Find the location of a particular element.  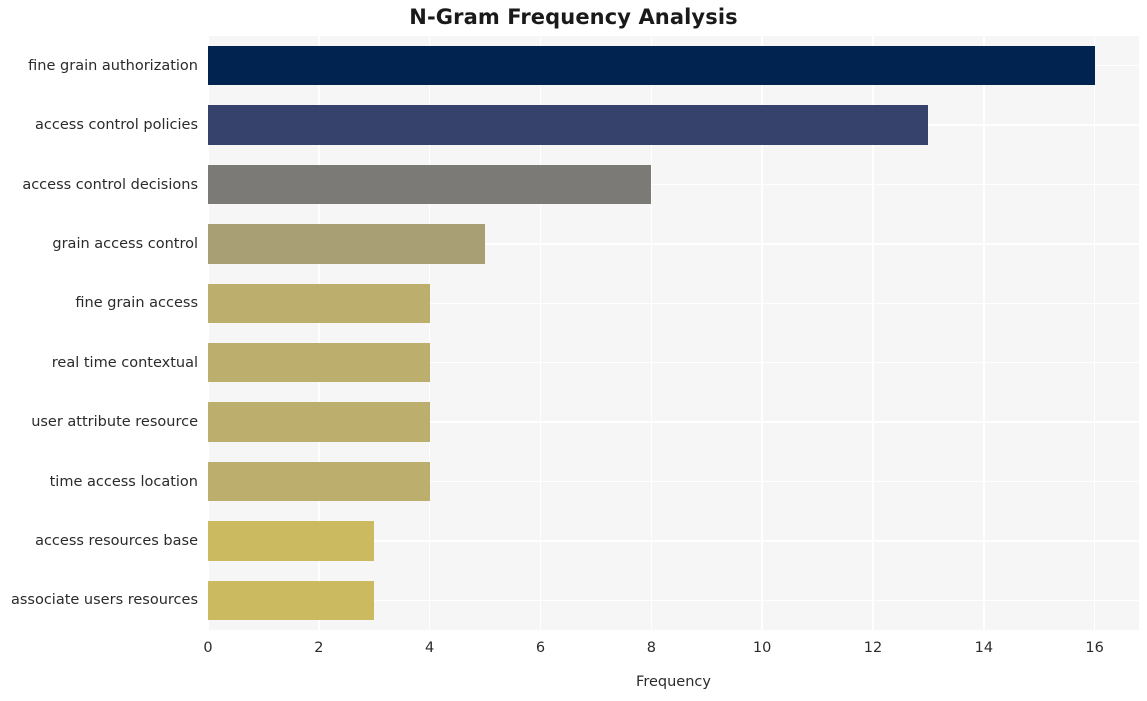

y-axis-tick-label: user attribute resource is located at coordinates (114, 422).